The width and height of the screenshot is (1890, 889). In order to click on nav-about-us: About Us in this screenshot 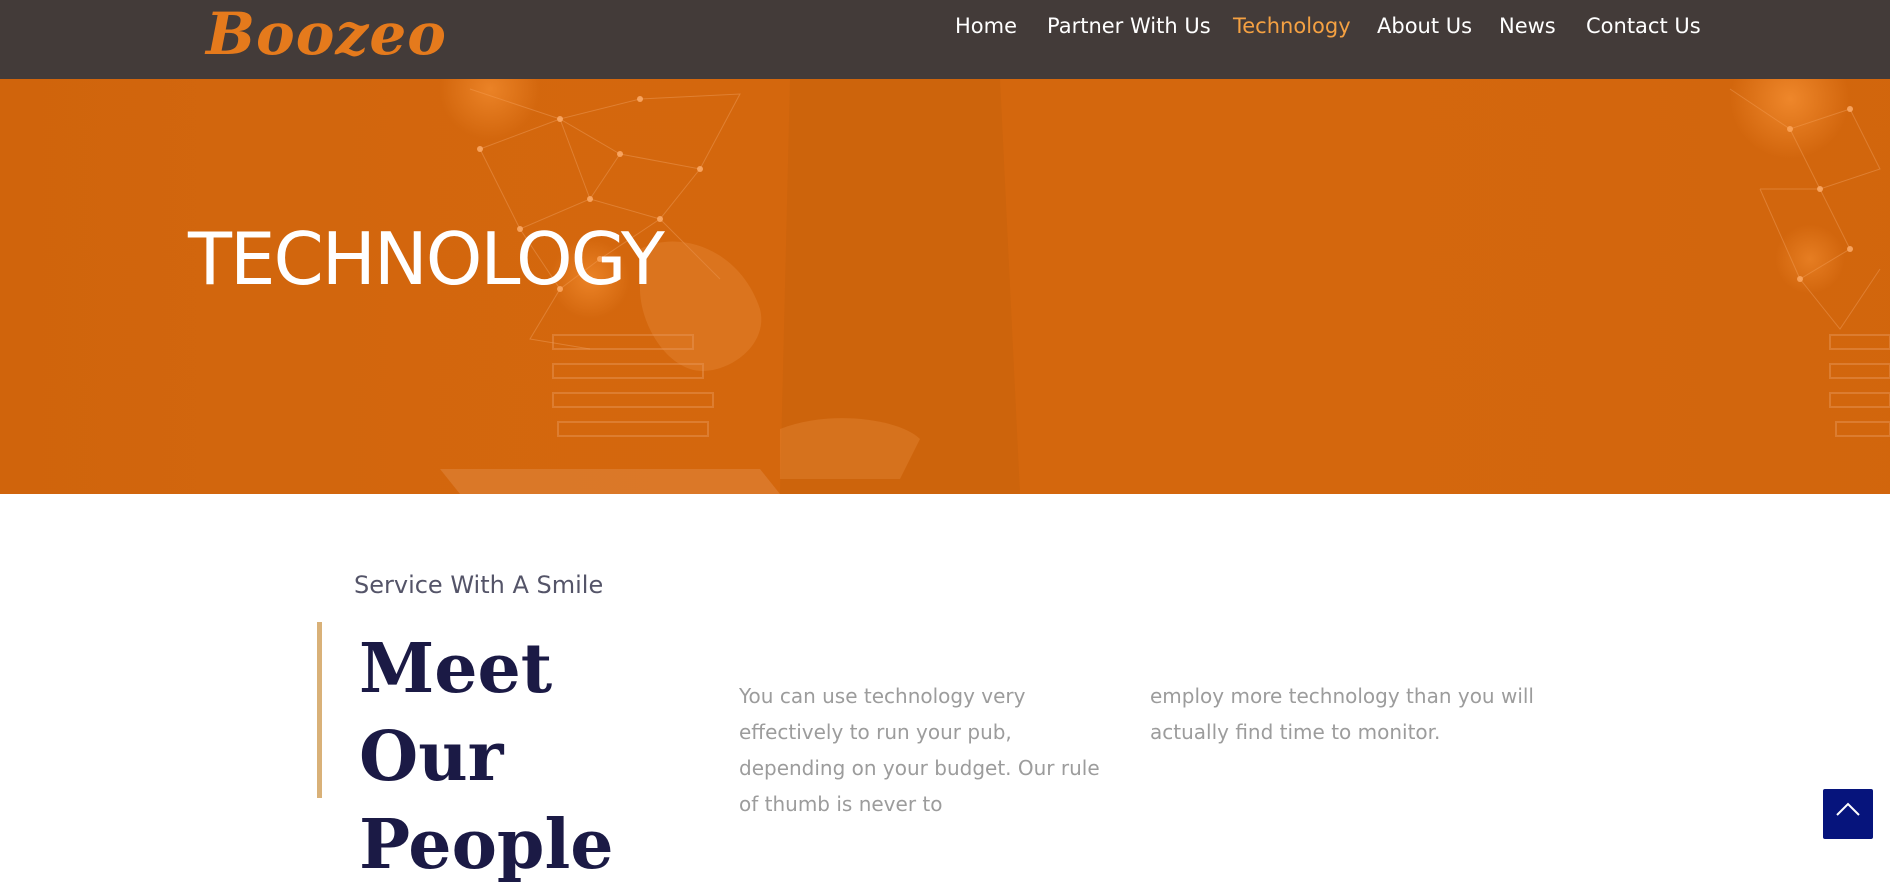, I will do `click(1424, 26)`.